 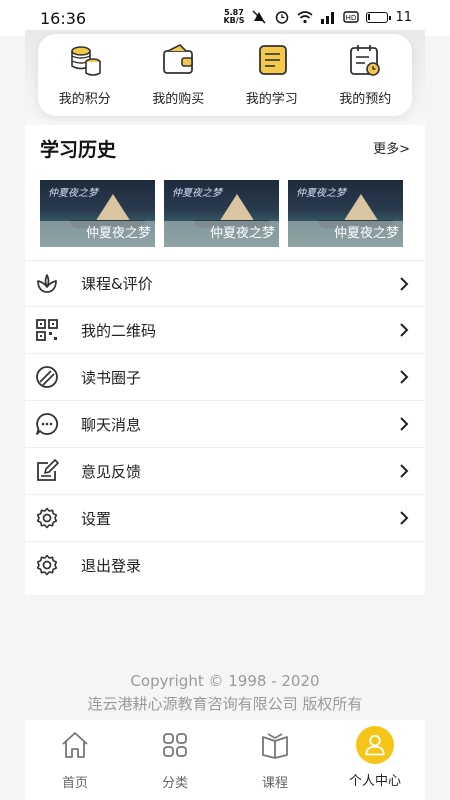 I want to click on book-icon, so click(x=275, y=746).